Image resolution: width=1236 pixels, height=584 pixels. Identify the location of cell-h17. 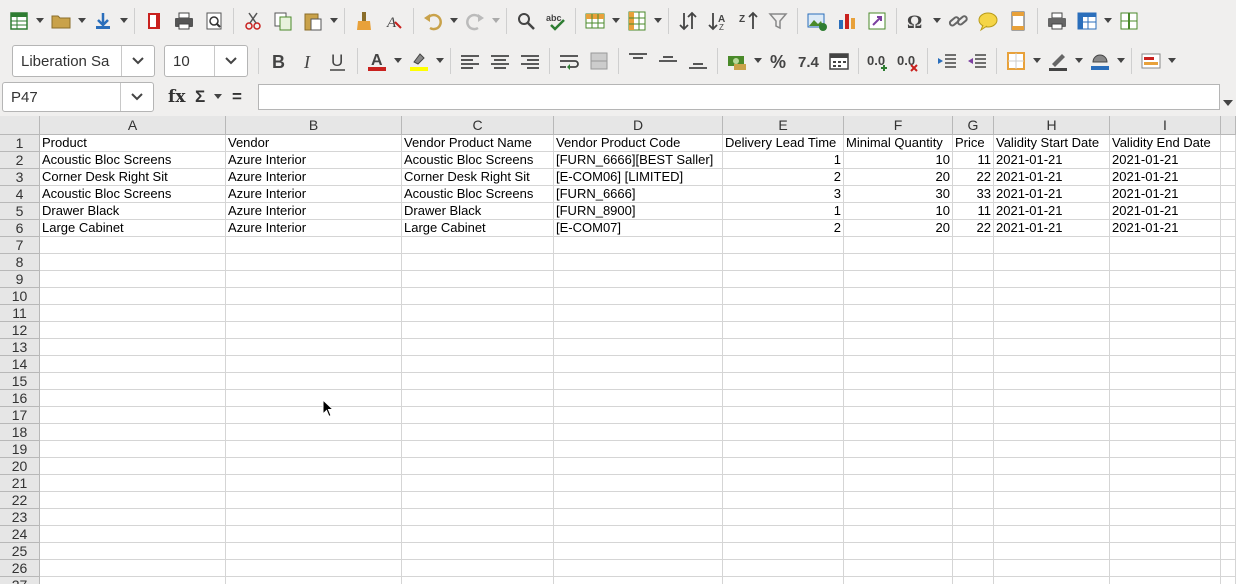
(1052, 415).